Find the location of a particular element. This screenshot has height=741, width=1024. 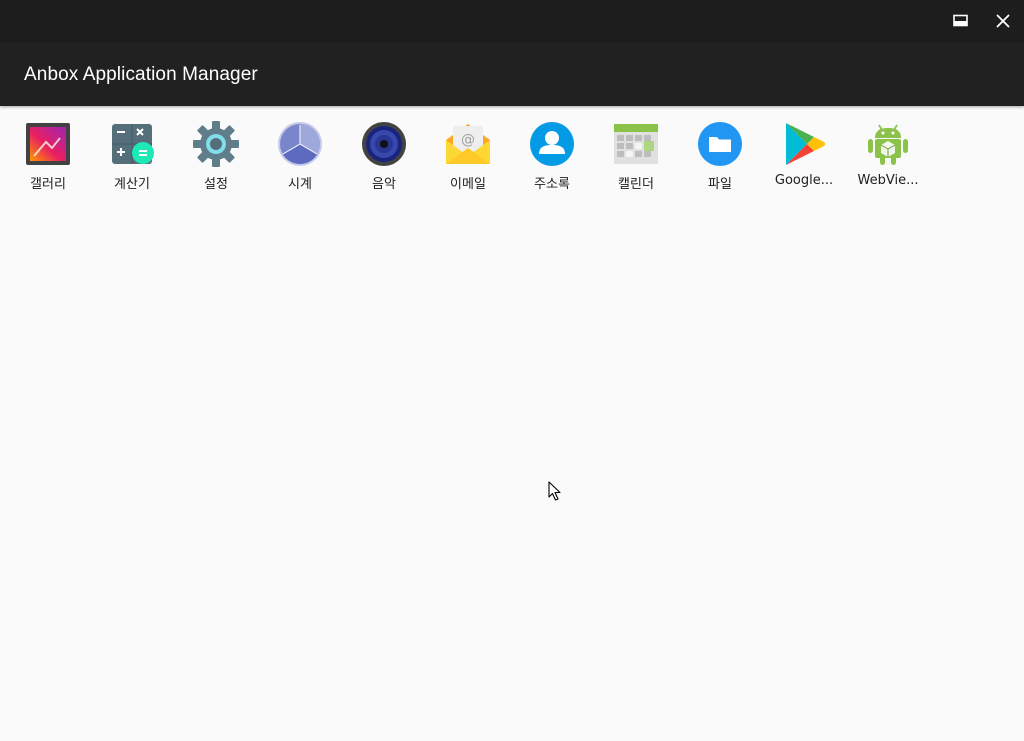

restore-button is located at coordinates (961, 21).